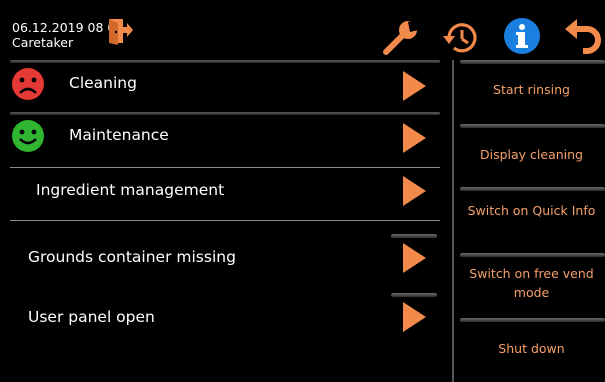 The height and width of the screenshot is (382, 605). Describe the element at coordinates (582, 37) in the screenshot. I see `back-arrow-icon` at that location.